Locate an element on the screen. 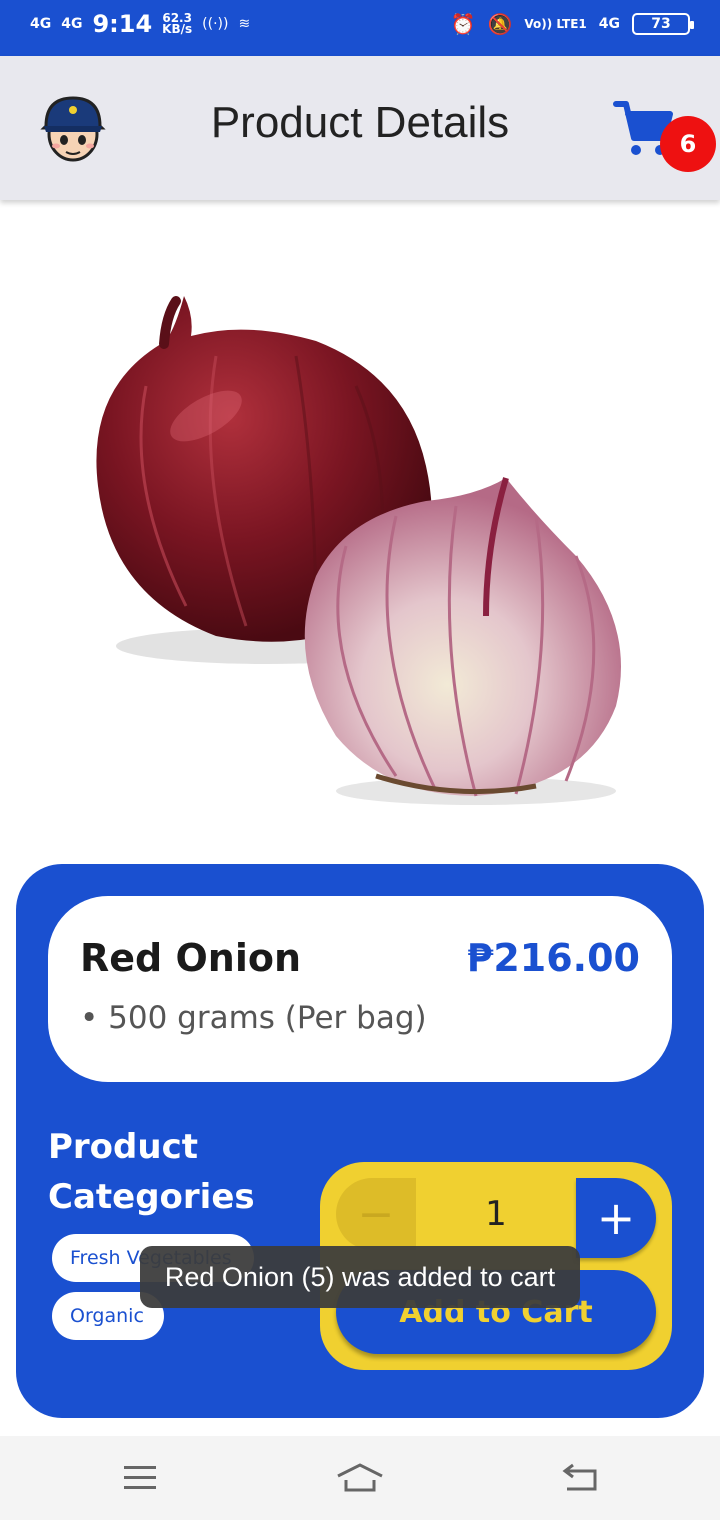  home-icon is located at coordinates (360, 1478).